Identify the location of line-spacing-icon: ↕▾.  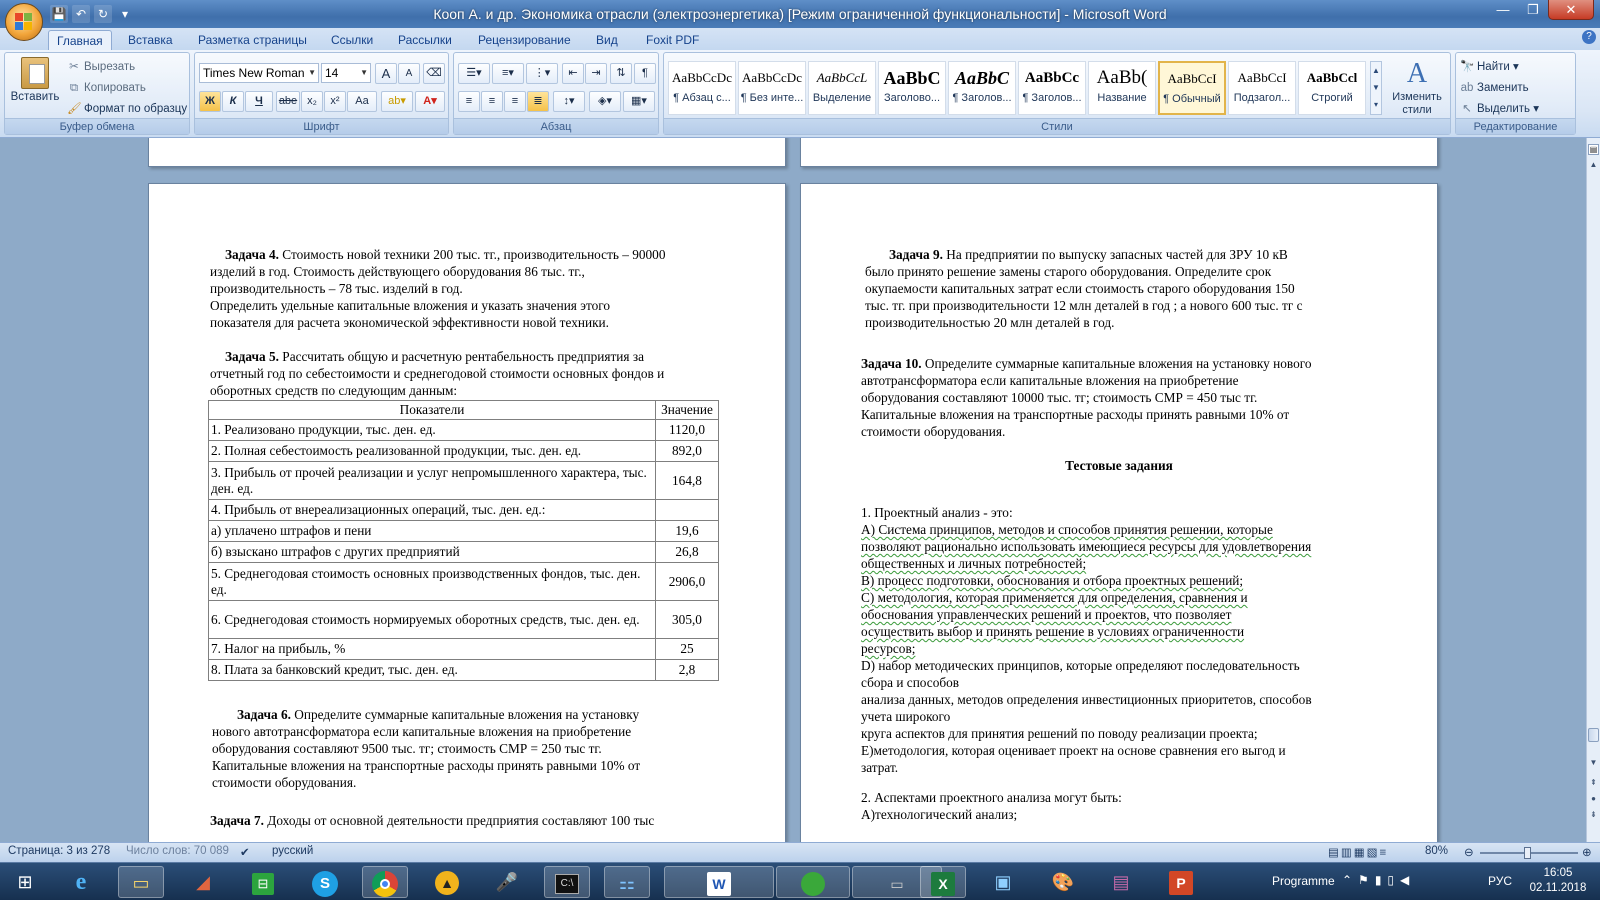
(569, 101).